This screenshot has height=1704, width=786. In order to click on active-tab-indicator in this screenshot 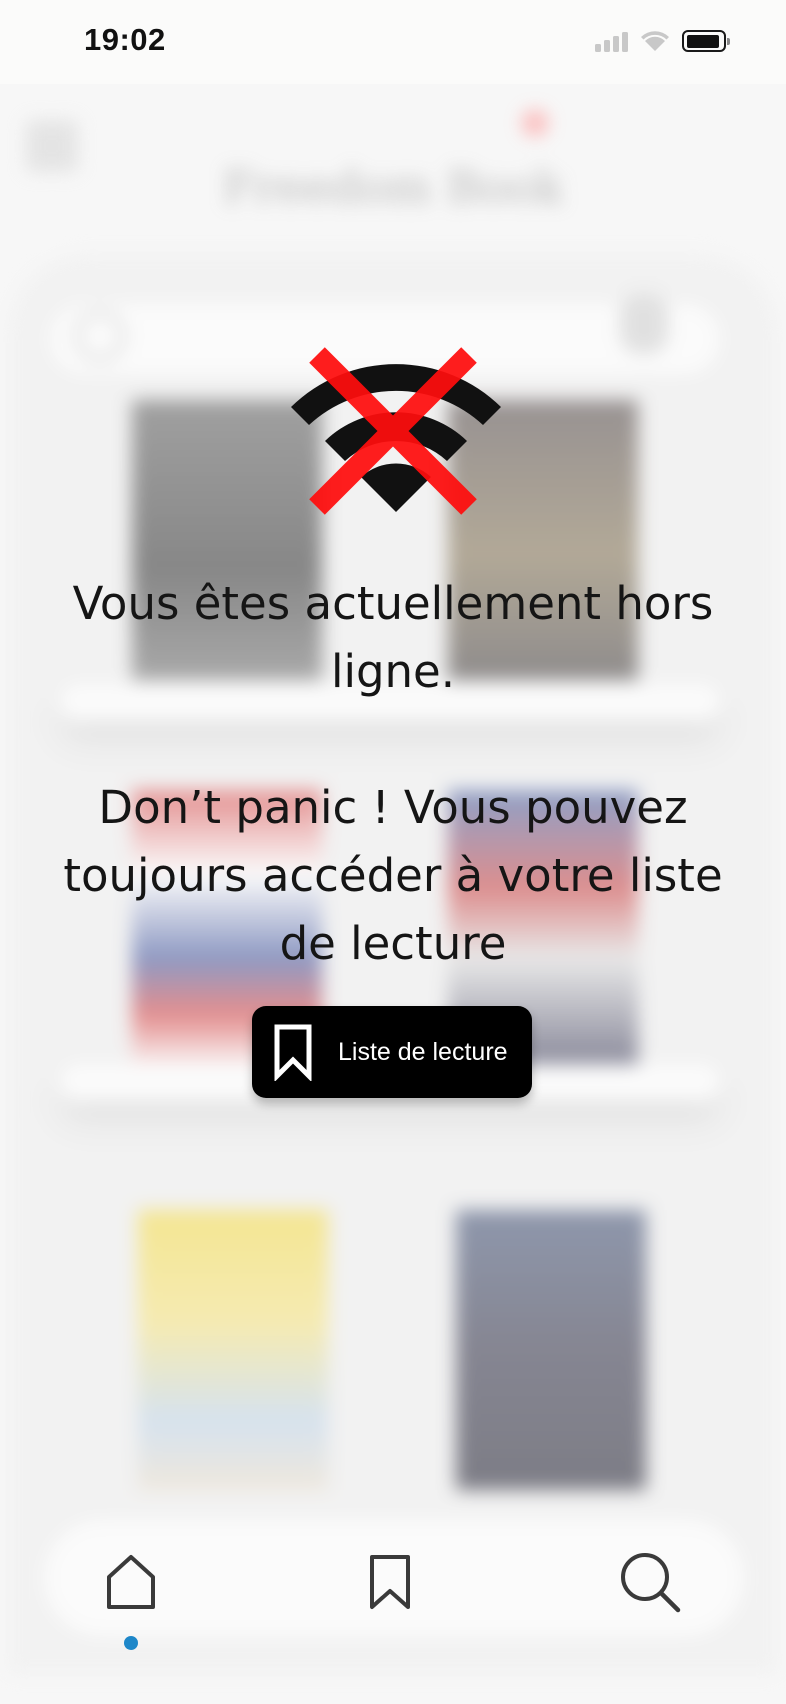, I will do `click(131, 1643)`.